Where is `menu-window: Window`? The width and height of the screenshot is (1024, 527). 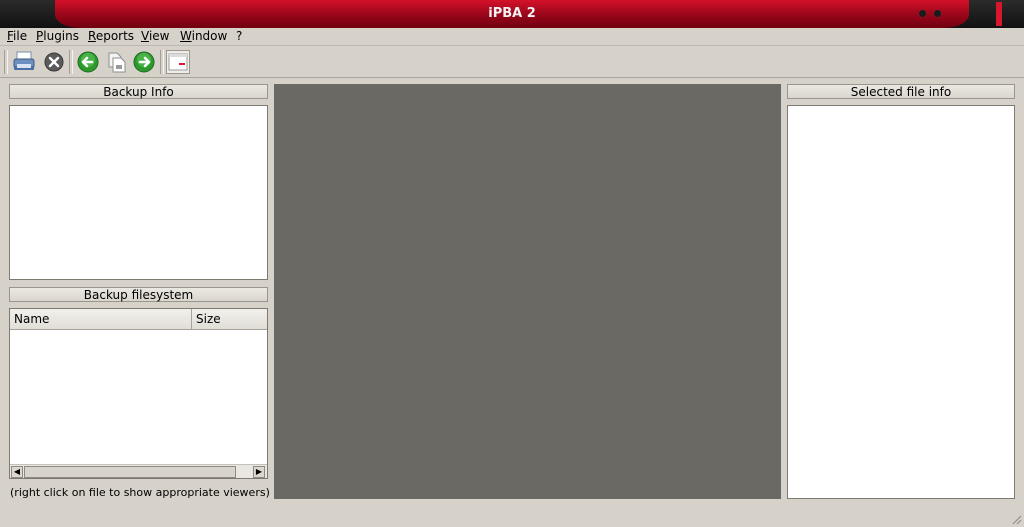
menu-window: Window is located at coordinates (203, 36).